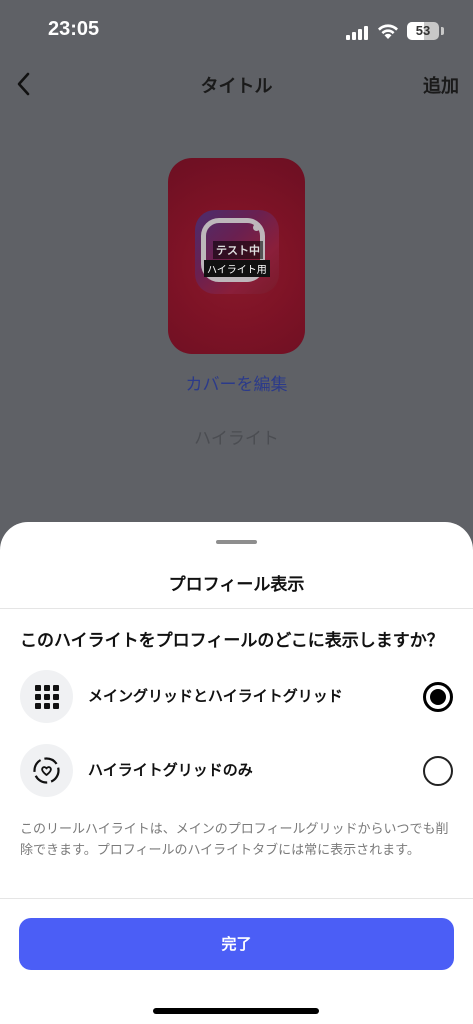 The image size is (473, 1024). I want to click on status-time: 23:05, so click(74, 29).